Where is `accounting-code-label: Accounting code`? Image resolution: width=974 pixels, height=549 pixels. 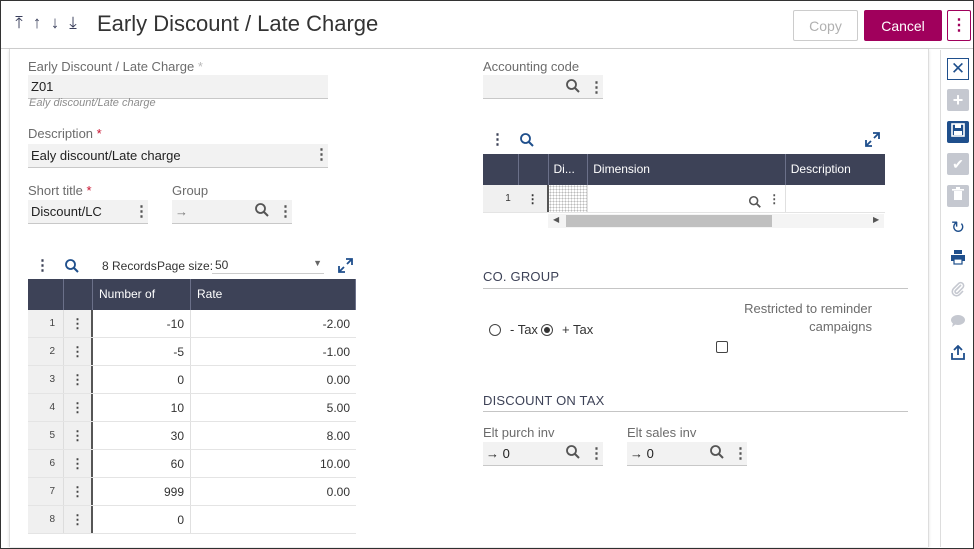
accounting-code-label: Accounting code is located at coordinates (531, 66).